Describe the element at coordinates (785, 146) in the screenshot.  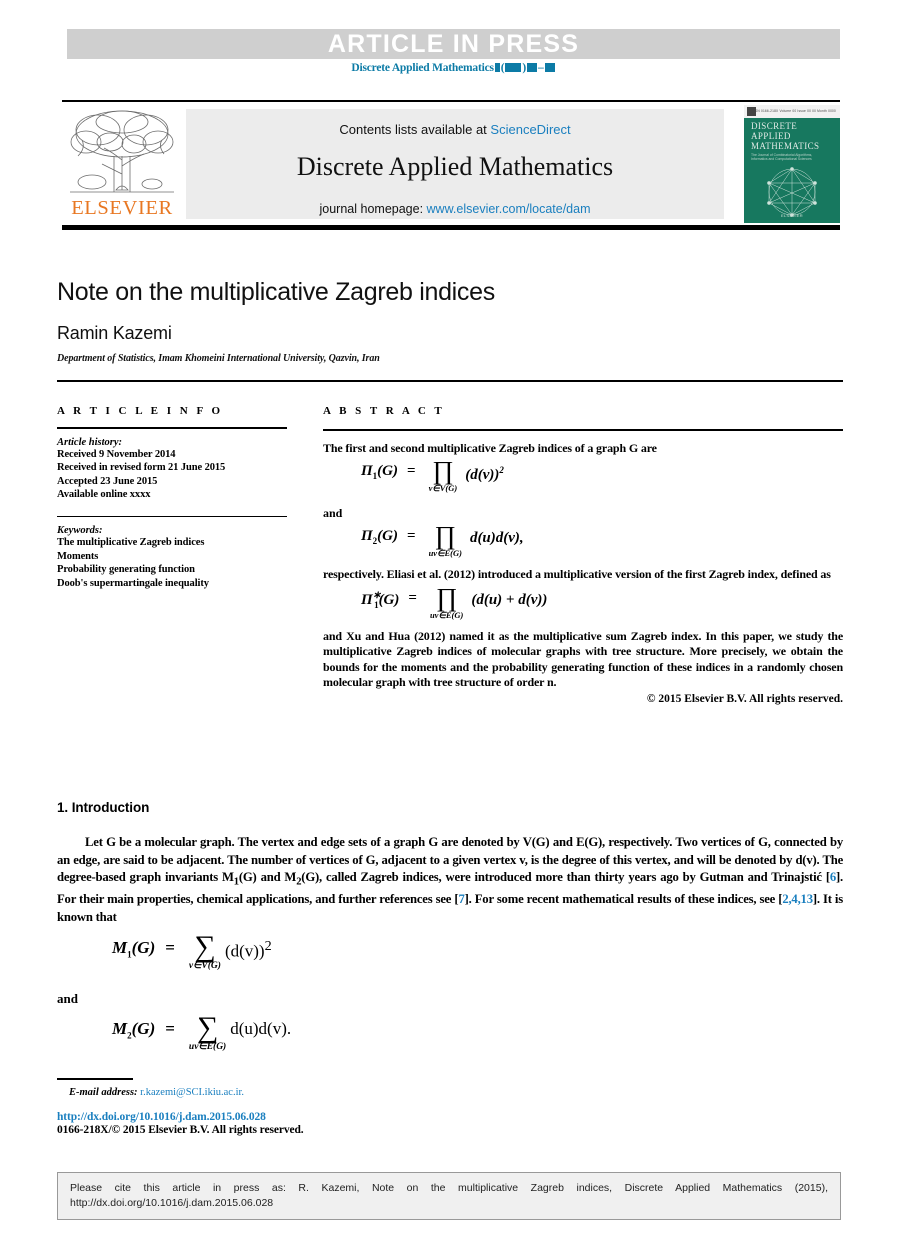
I see `cover-title-line-3: MATHEMATICS` at that location.